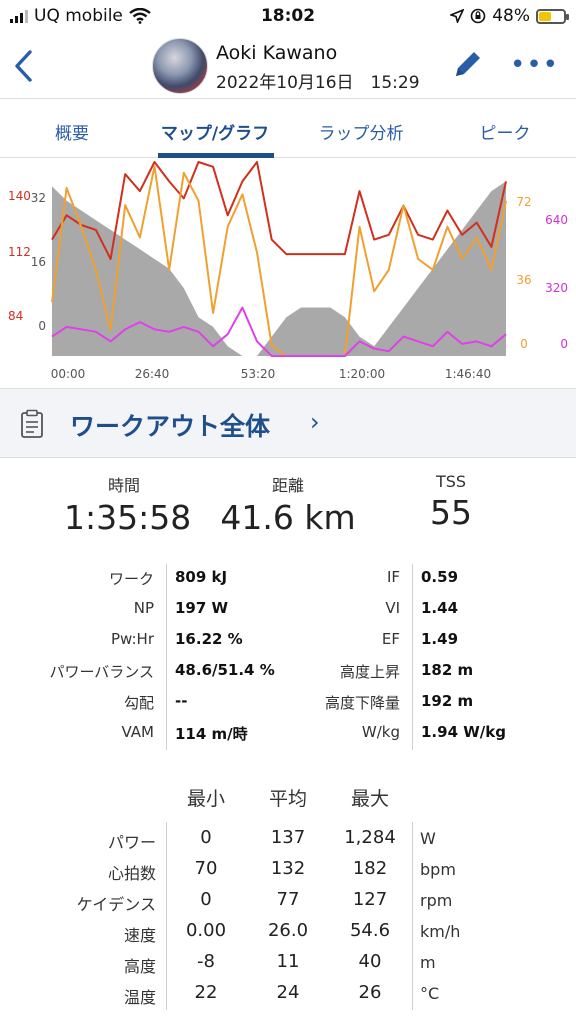  What do you see at coordinates (152, 374) in the screenshot?
I see `x-tick-label: 26:40` at bounding box center [152, 374].